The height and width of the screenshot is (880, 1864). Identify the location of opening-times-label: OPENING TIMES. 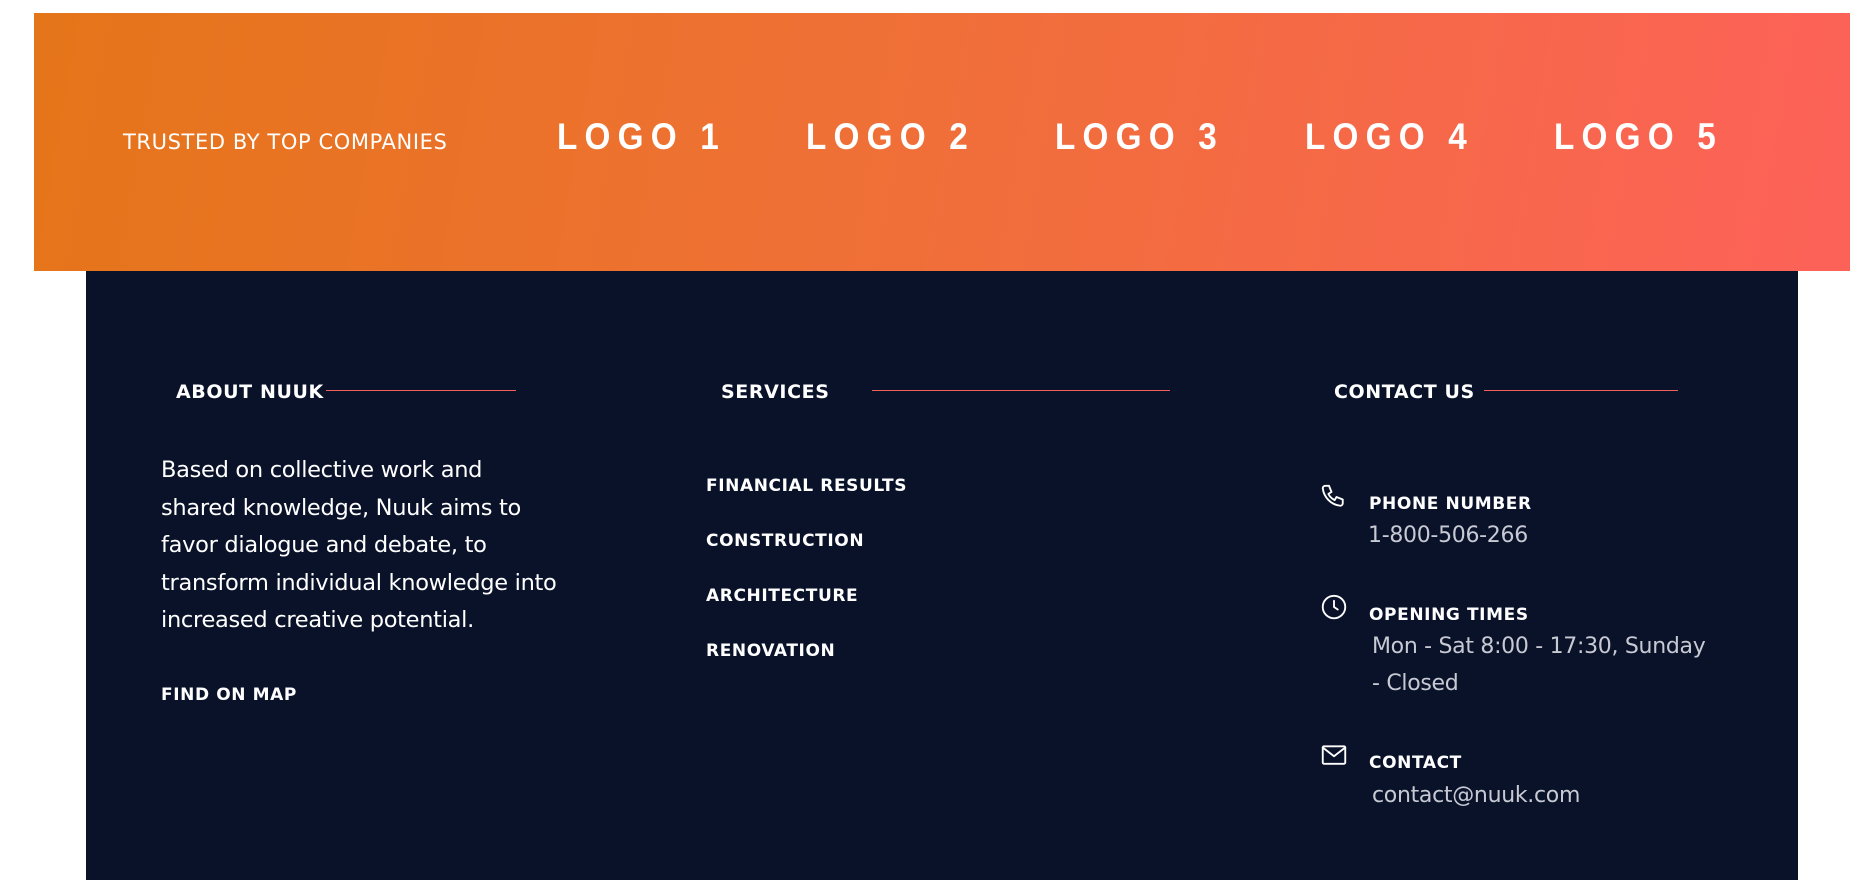
(1449, 615).